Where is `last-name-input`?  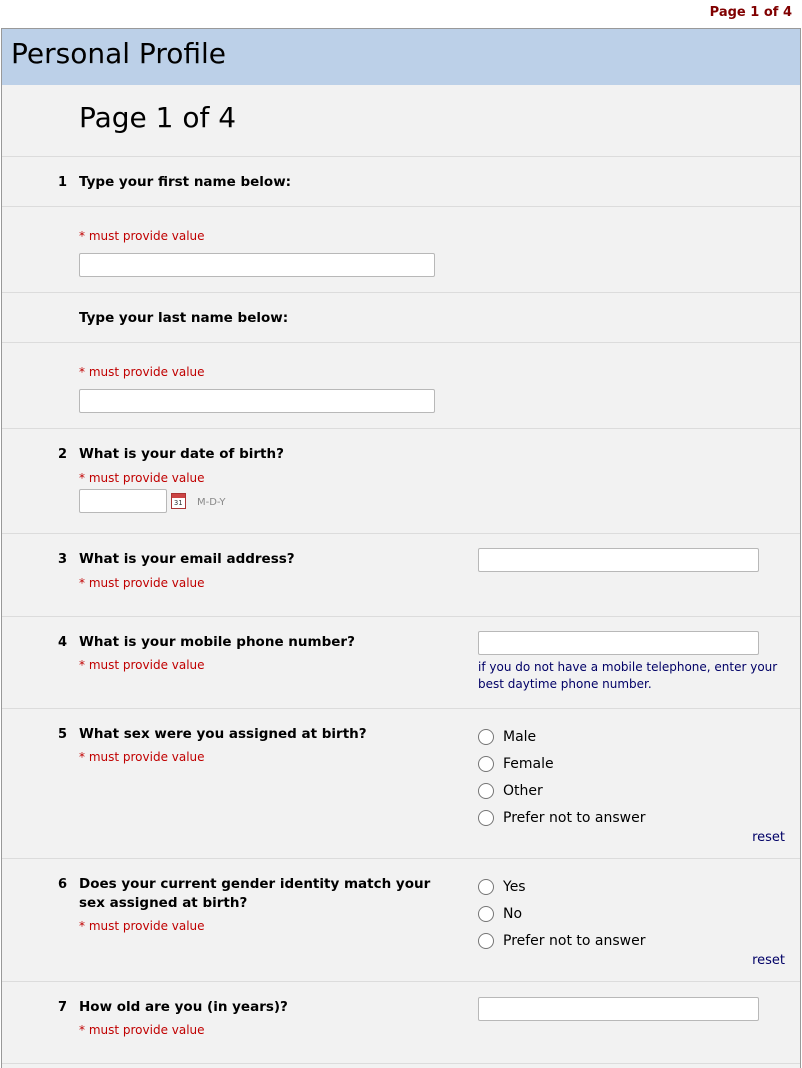 last-name-input is located at coordinates (257, 401).